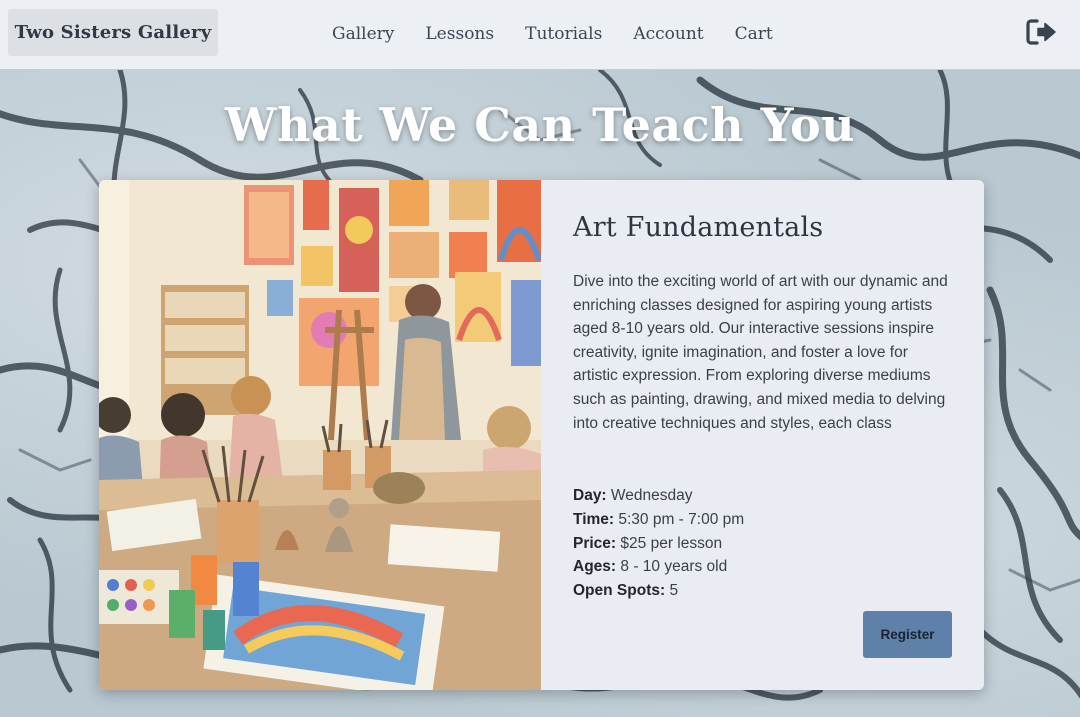 Image resolution: width=1080 pixels, height=717 pixels. I want to click on day-row: Day: Wednesday, so click(658, 496).